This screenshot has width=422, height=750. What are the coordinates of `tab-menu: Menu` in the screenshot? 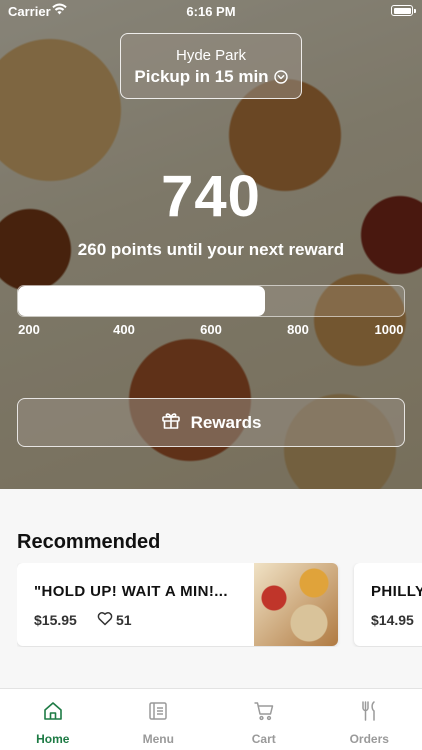 It's located at (159, 719).